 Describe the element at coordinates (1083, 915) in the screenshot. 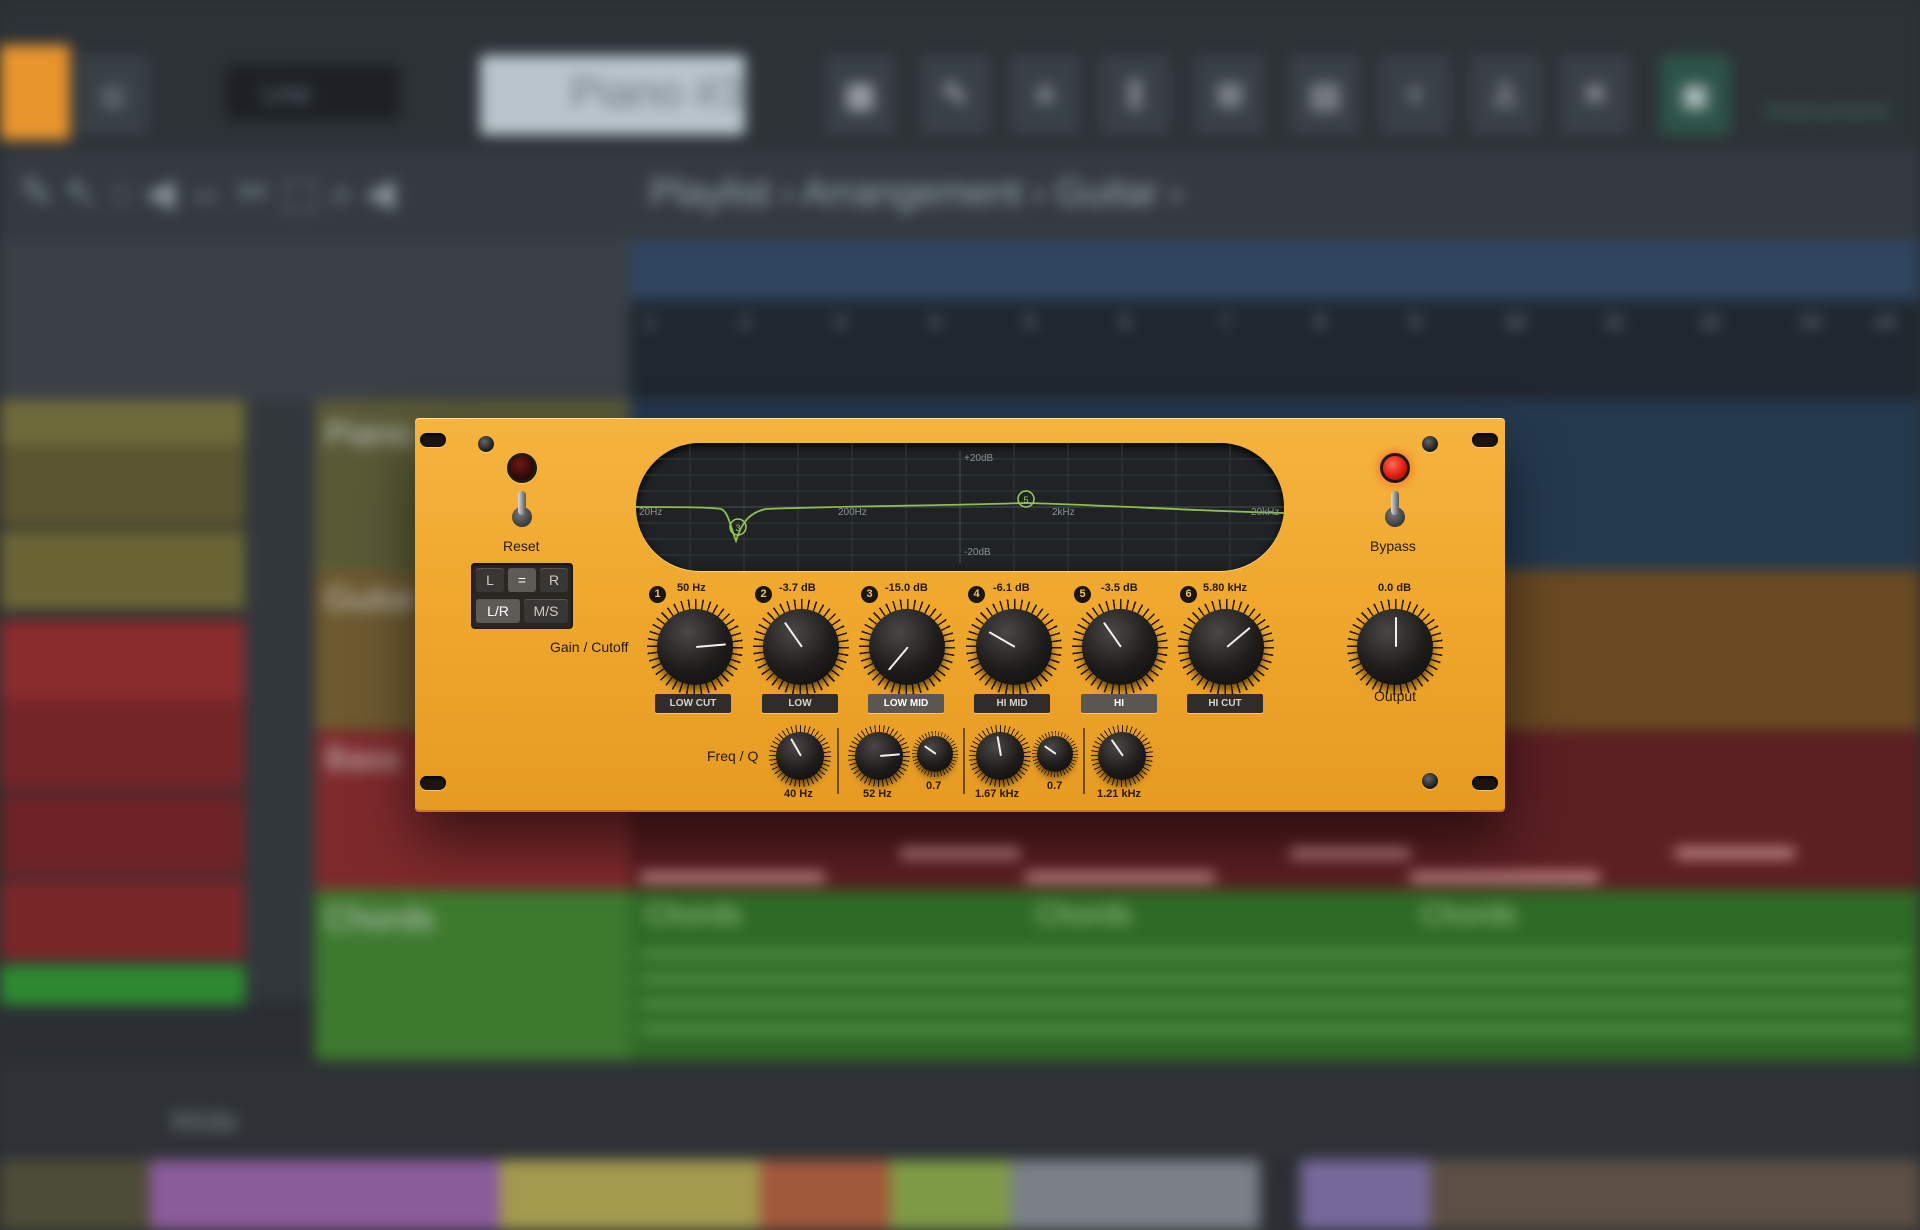

I see `clip-chords-2: Chords` at that location.